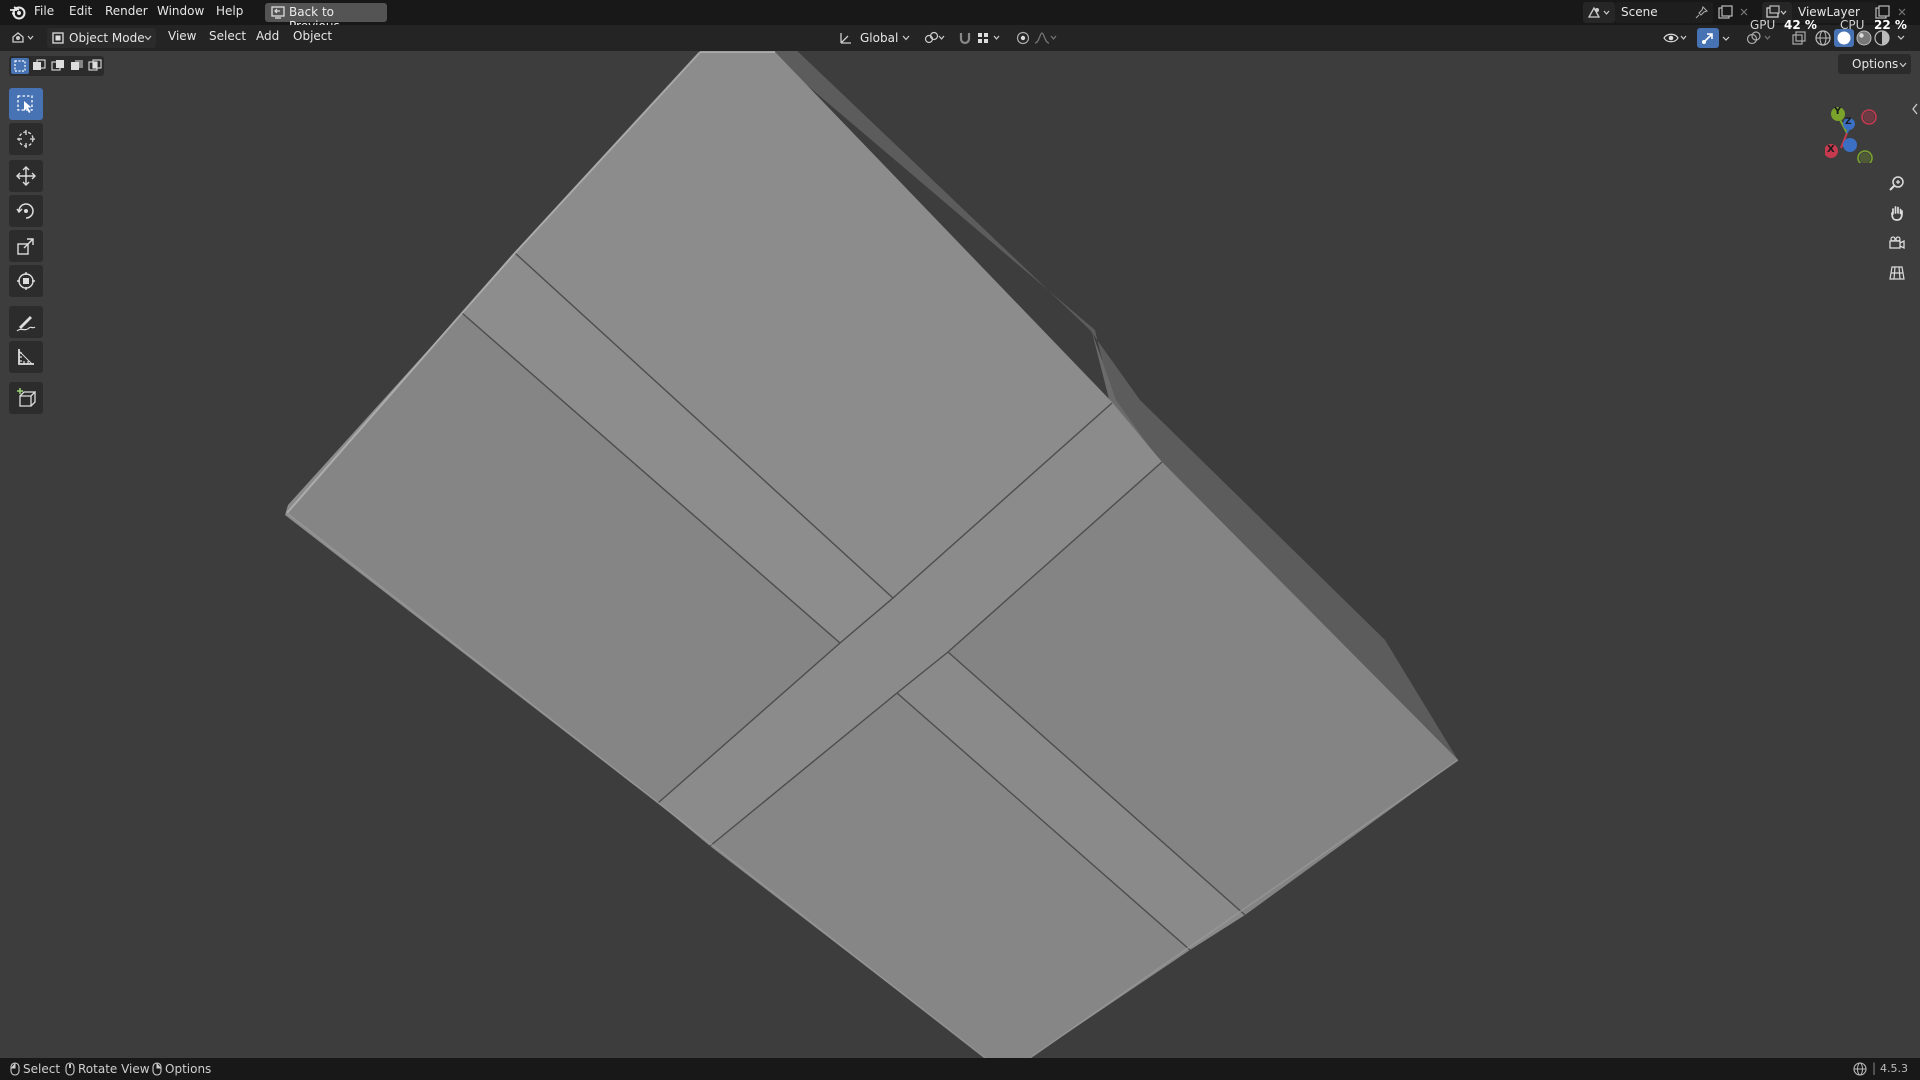  Describe the element at coordinates (1838, 114) in the screenshot. I see `gizmo-y-handle` at that location.